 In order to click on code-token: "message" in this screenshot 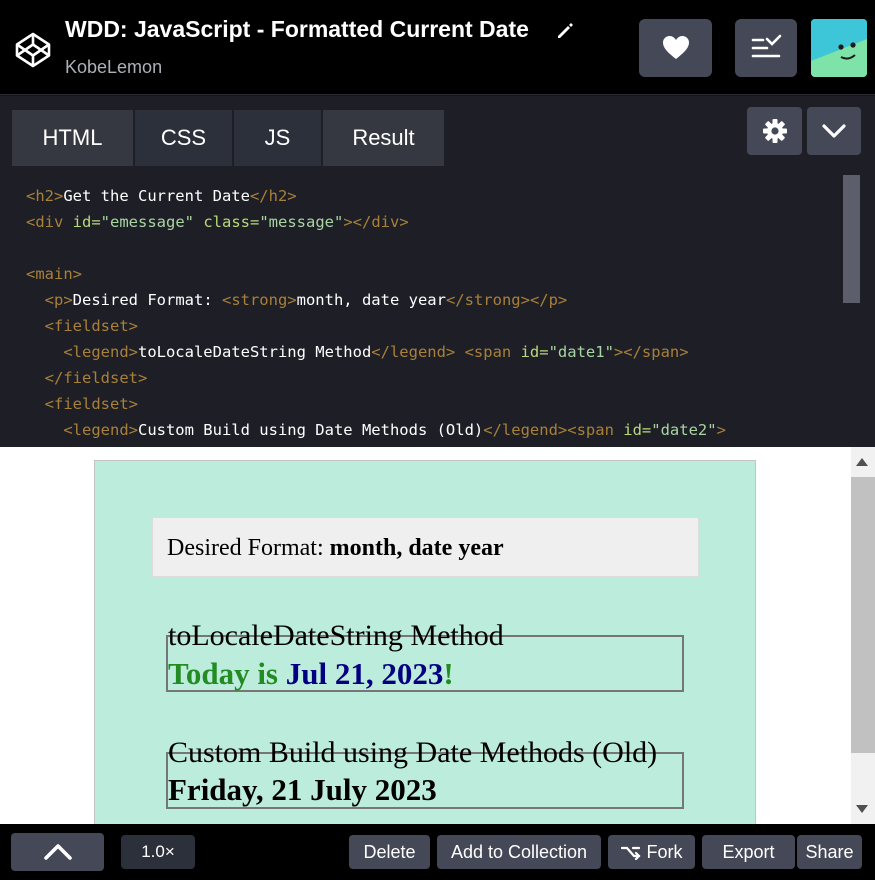, I will do `click(301, 222)`.